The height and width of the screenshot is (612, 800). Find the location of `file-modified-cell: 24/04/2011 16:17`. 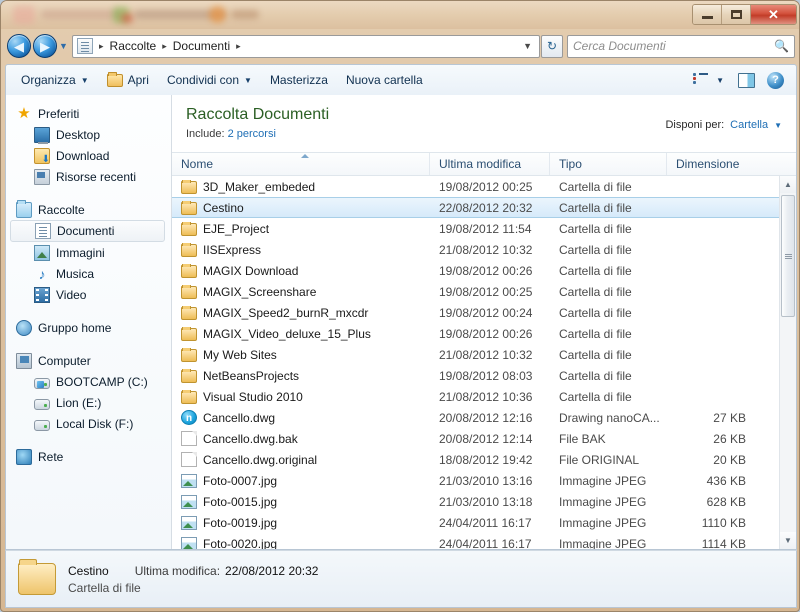

file-modified-cell: 24/04/2011 16:17 is located at coordinates (485, 522).